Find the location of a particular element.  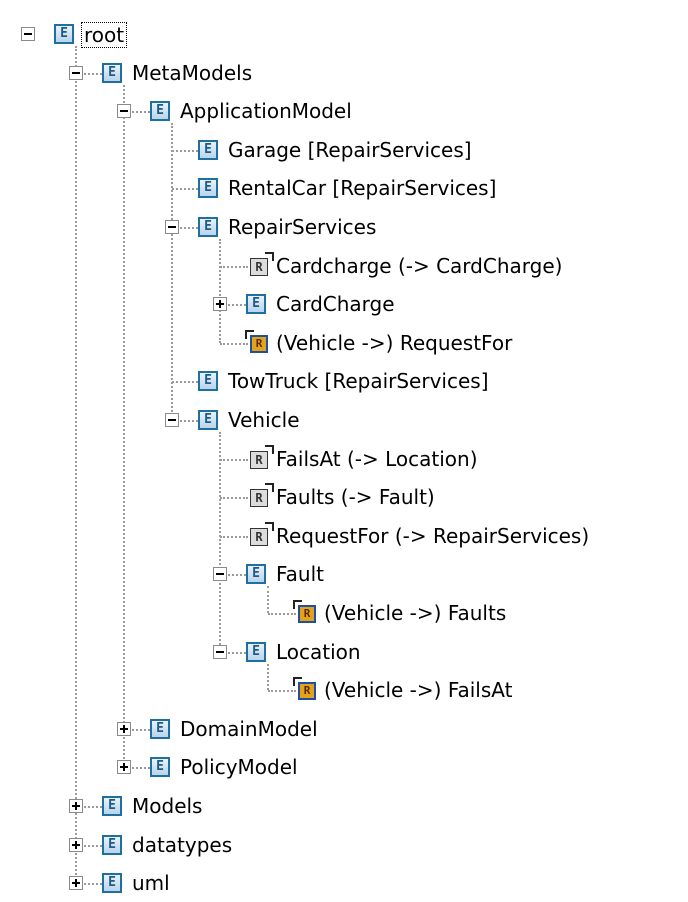

tree-node: R Faults (-> Fault) is located at coordinates (344, 497).